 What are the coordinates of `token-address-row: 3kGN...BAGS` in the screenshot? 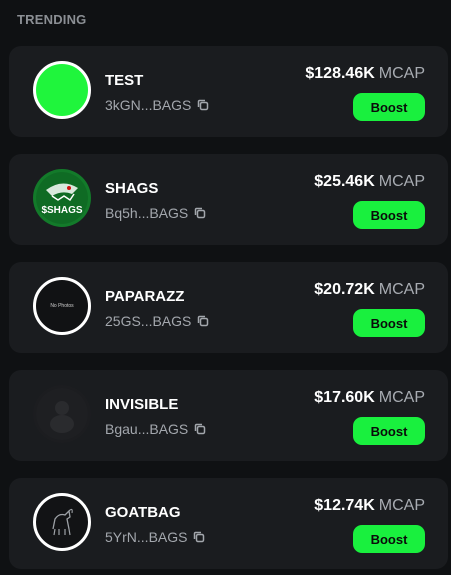 It's located at (157, 105).